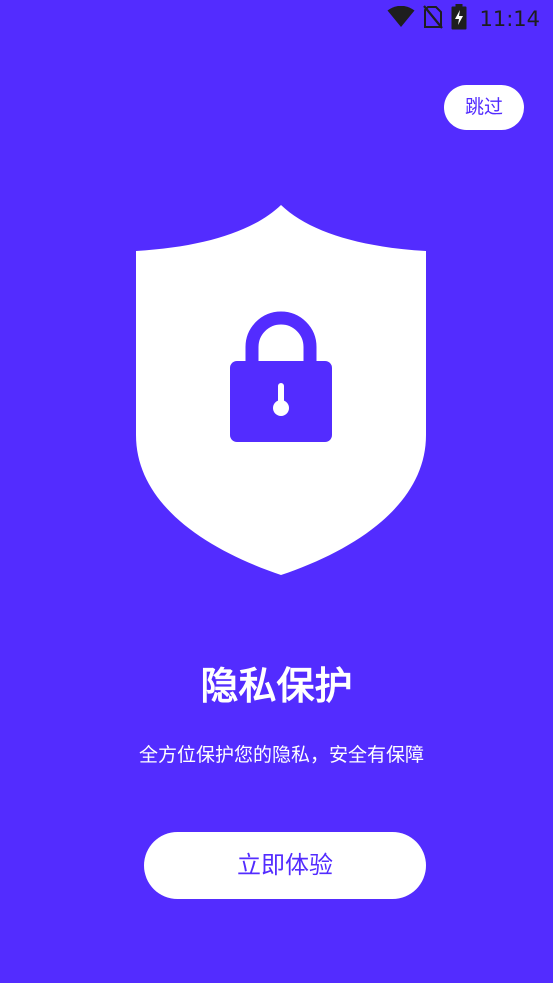 The image size is (553, 983). I want to click on status-icons: 11:14, so click(463, 19).